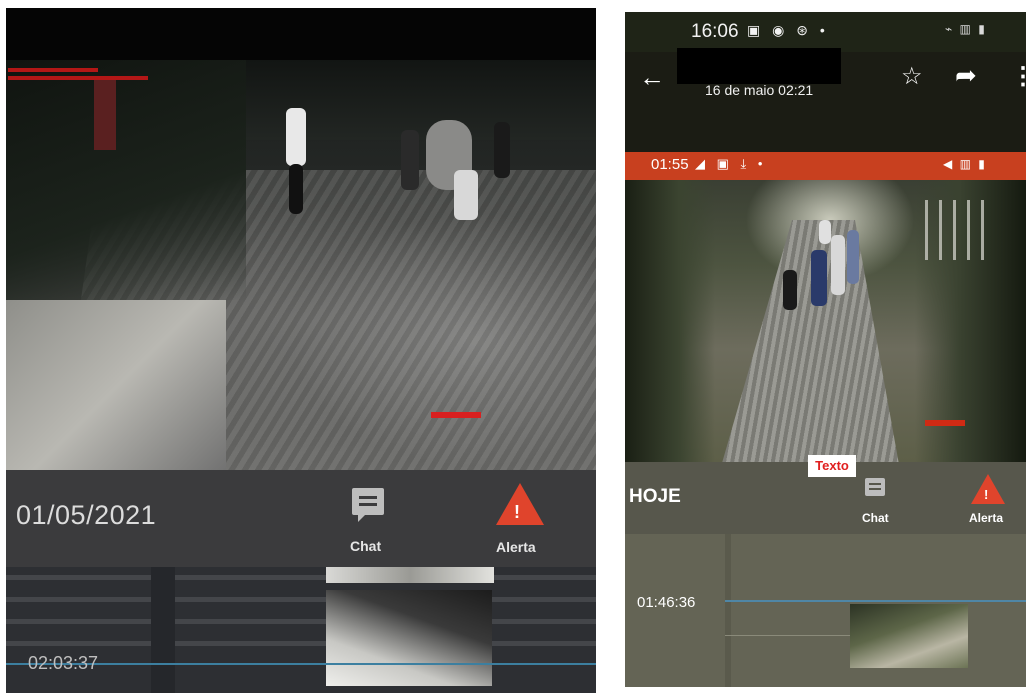 The height and width of the screenshot is (693, 1026). I want to click on back-arrow-icon: ←, so click(652, 77).